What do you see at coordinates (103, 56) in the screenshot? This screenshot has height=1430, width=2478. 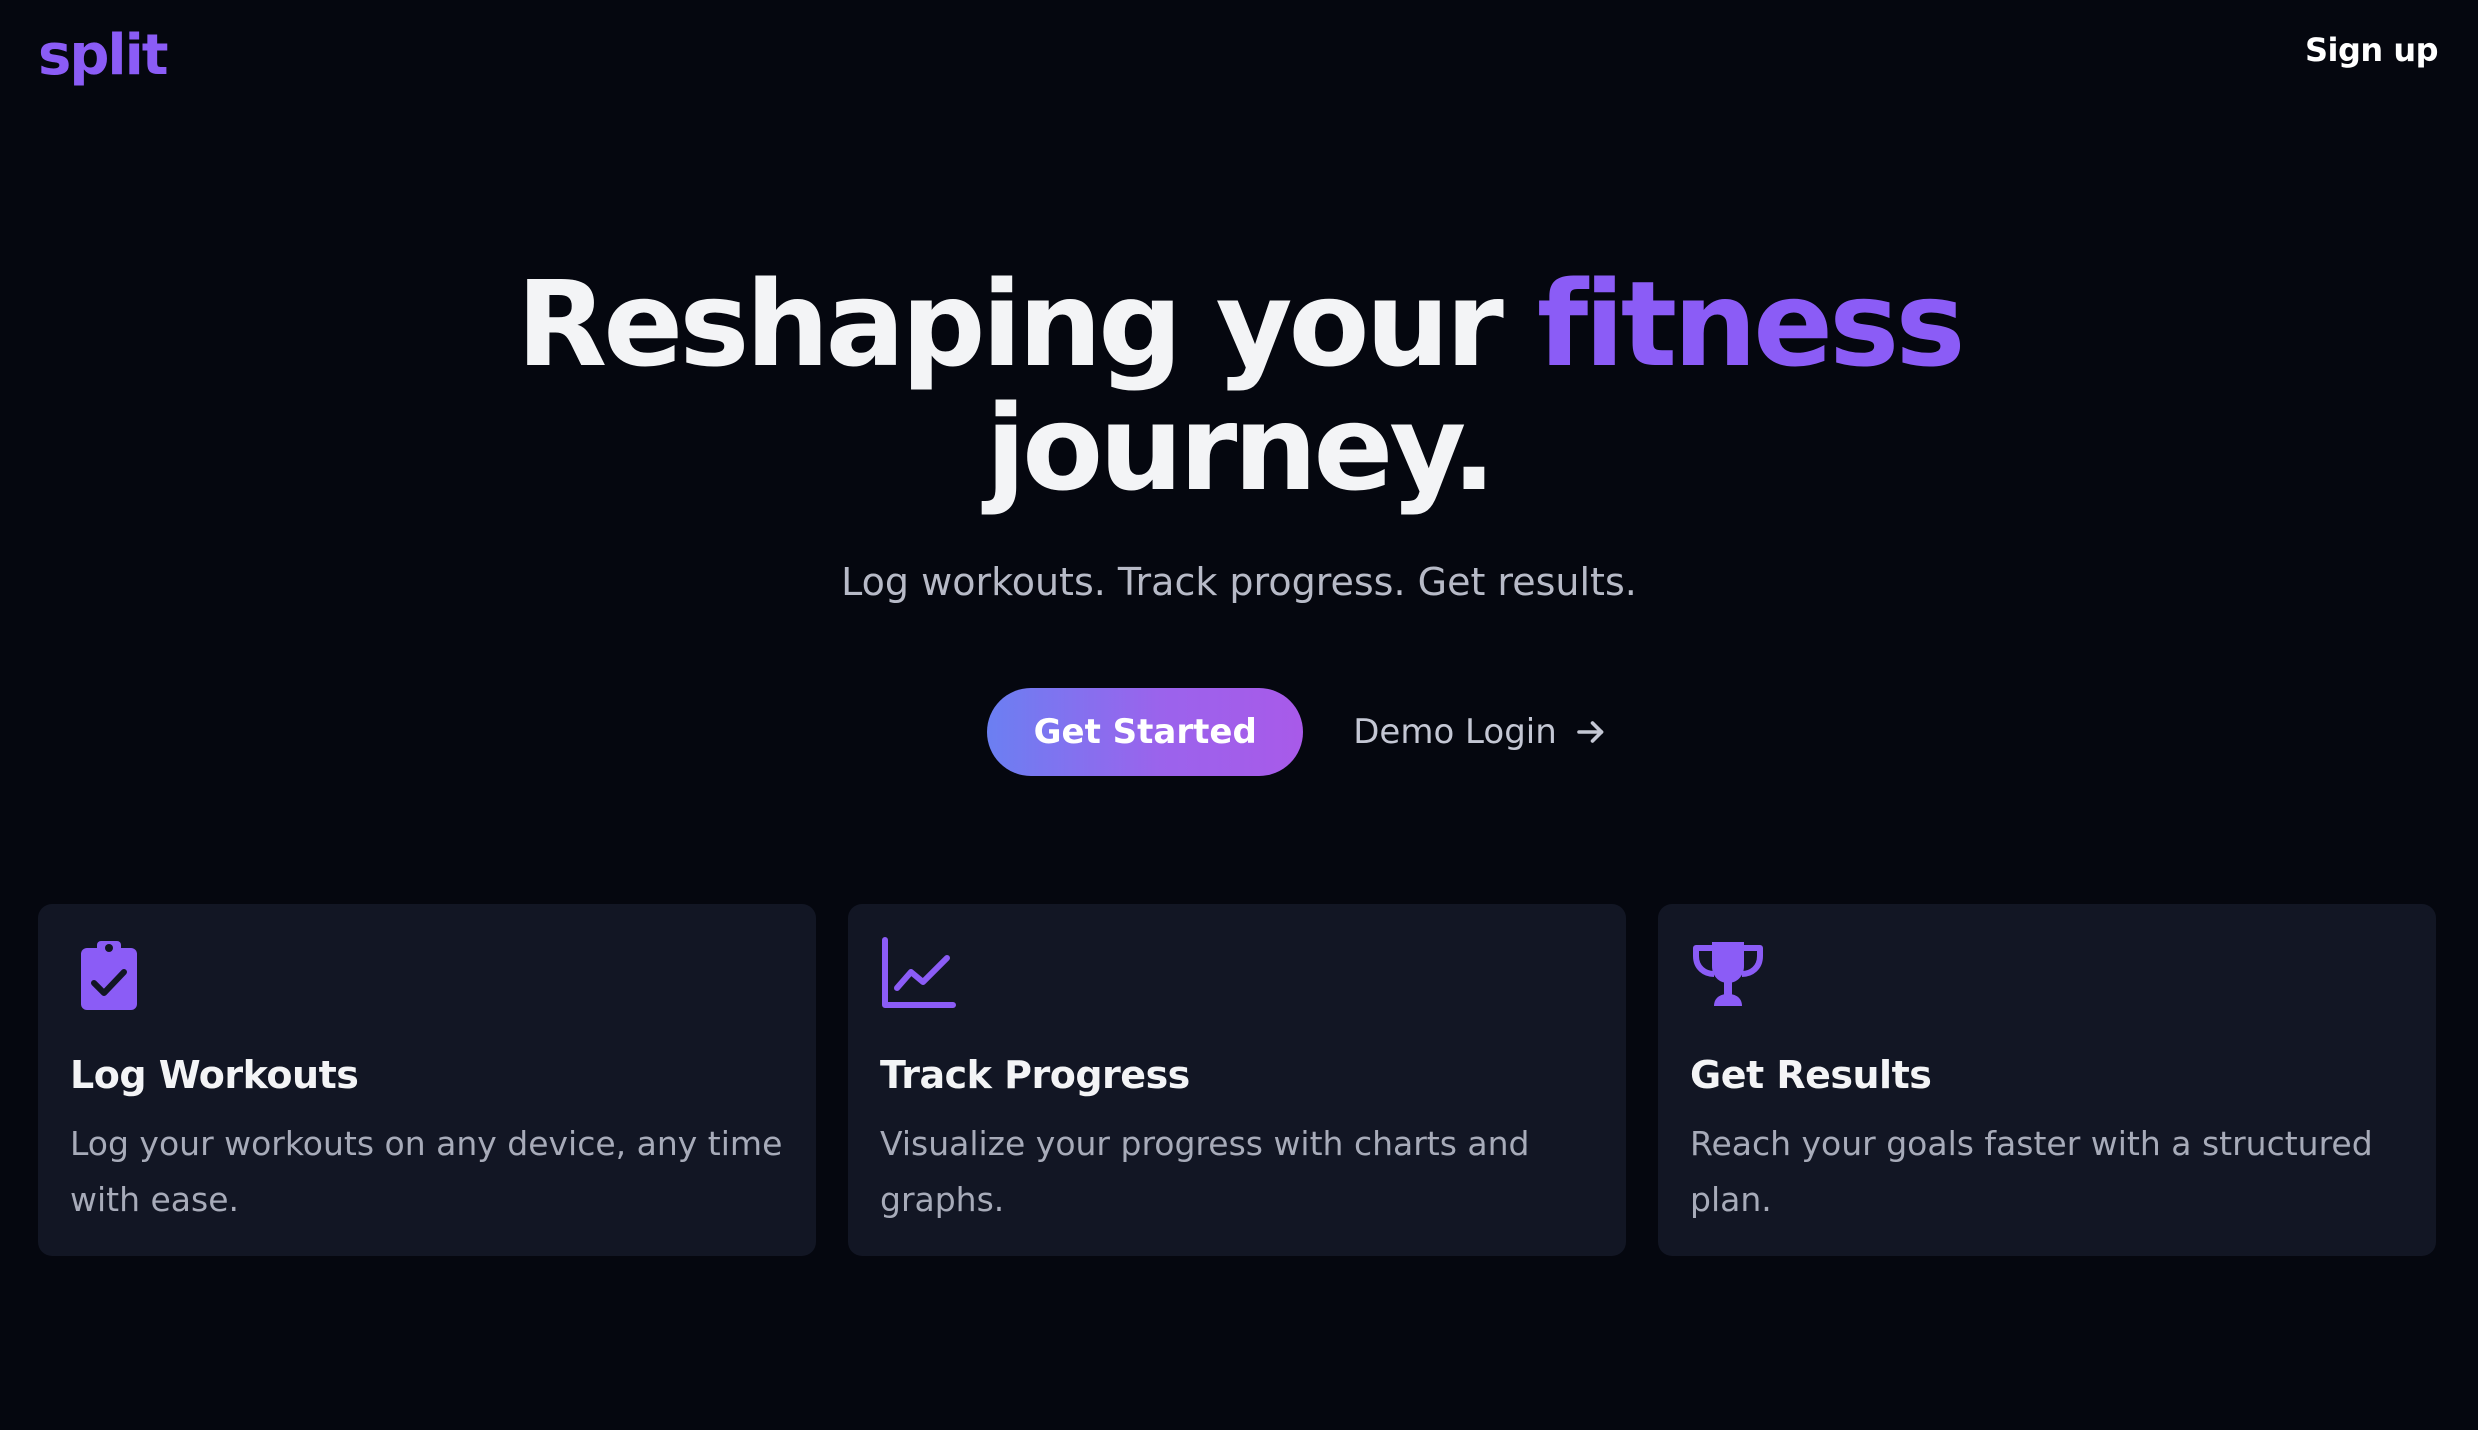 I see `logo: split` at bounding box center [103, 56].